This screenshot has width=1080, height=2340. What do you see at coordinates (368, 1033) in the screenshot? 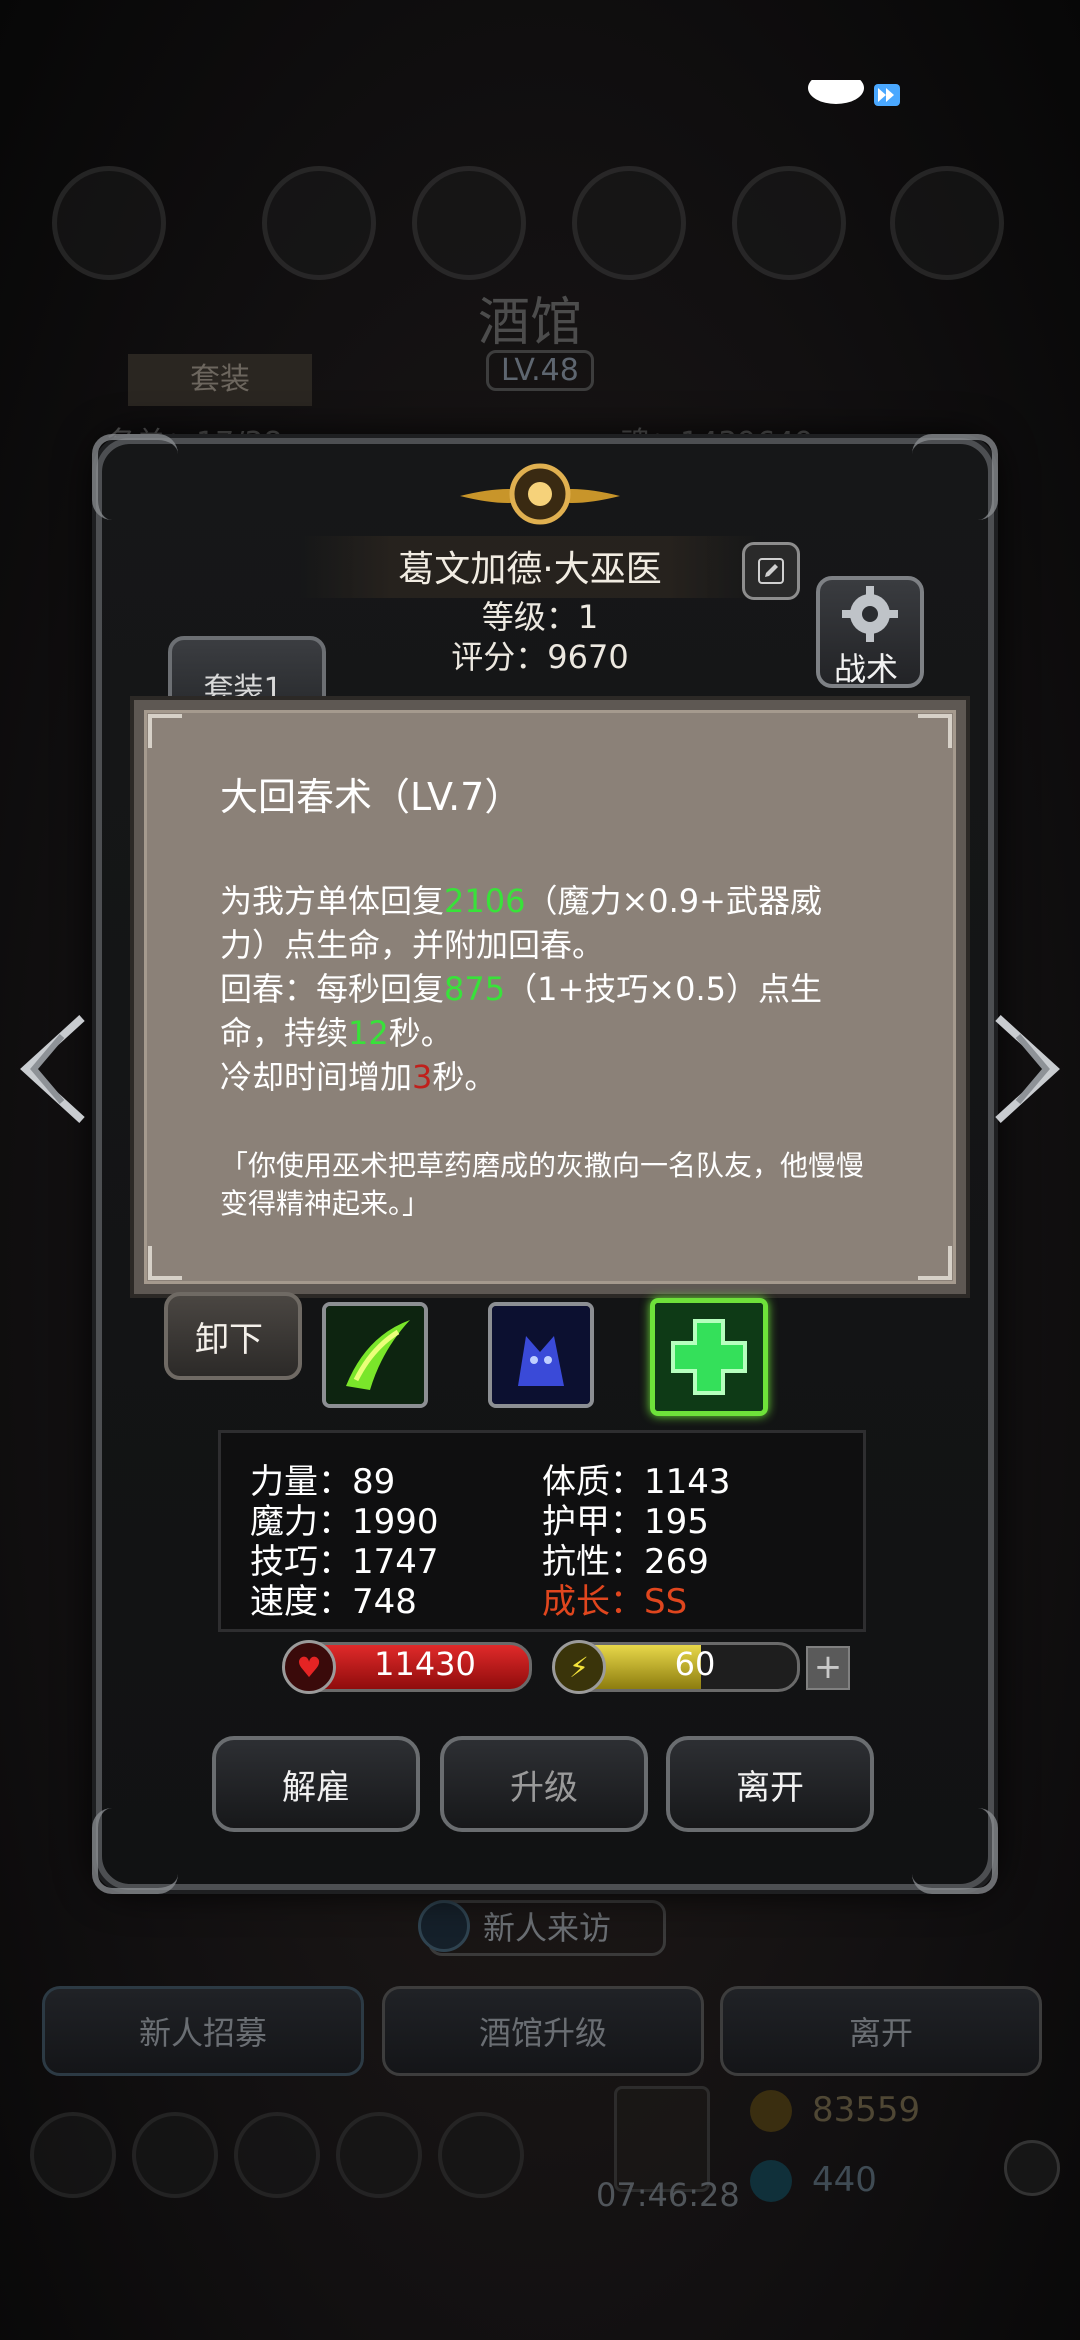
I see `regen-duration: 12` at bounding box center [368, 1033].